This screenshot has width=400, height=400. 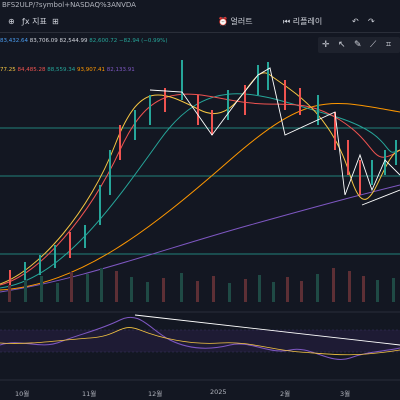 I want to click on replay-button: ⏮ 리플레이, so click(x=302, y=22).